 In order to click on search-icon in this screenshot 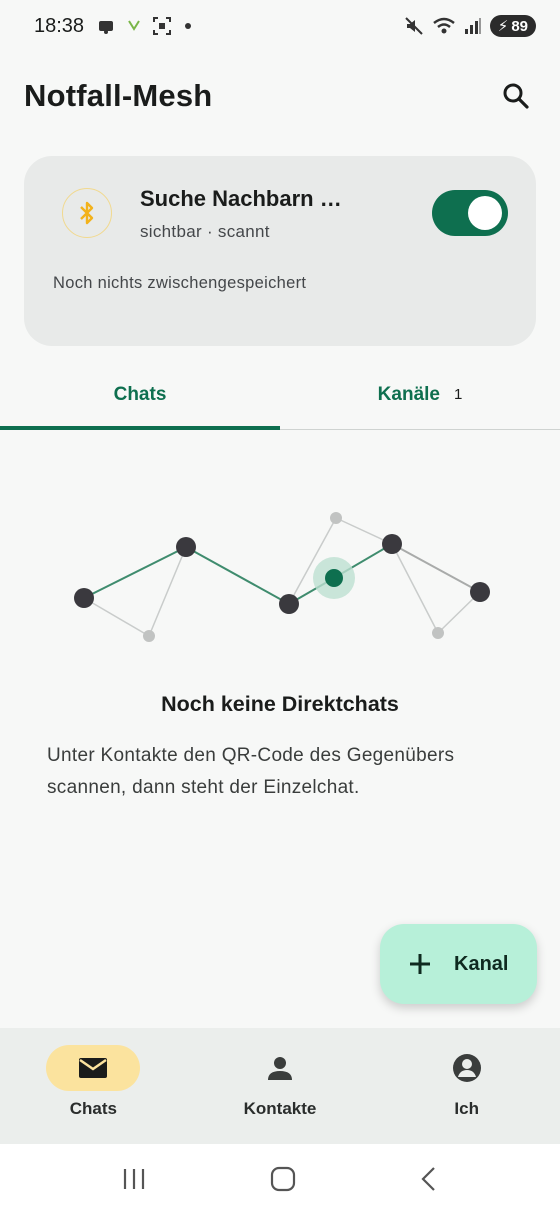, I will do `click(516, 96)`.